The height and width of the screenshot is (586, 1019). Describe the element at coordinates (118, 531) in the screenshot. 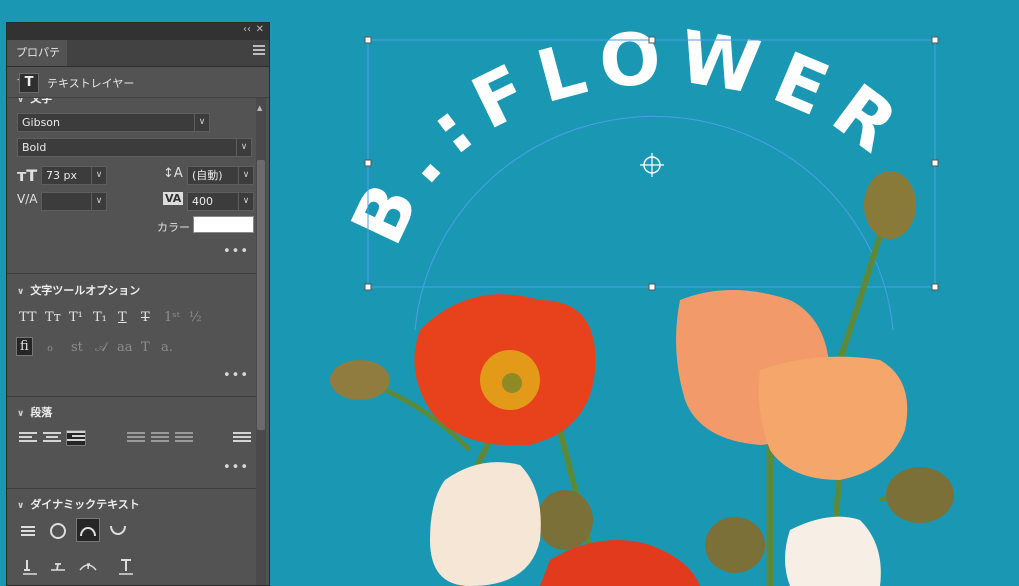

I see `bottom-arch-path-icon` at that location.